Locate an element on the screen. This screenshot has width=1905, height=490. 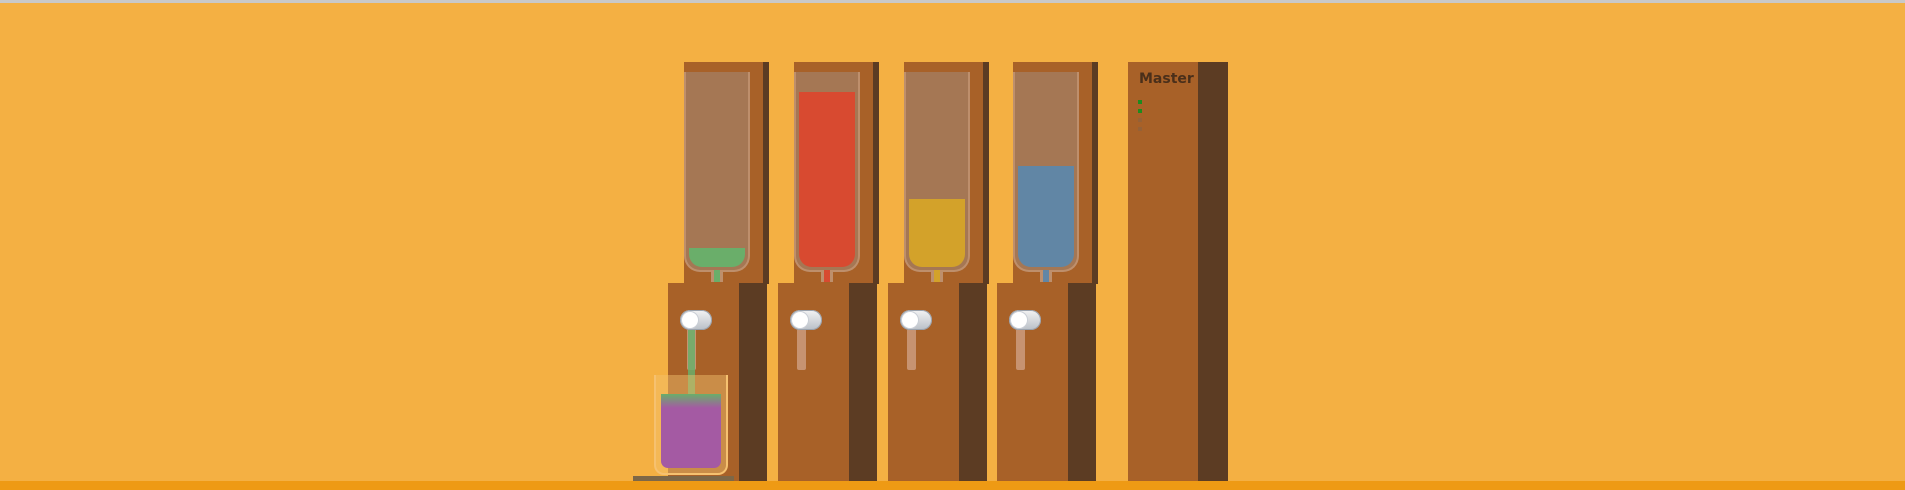
master-front: Master is located at coordinates (1163, 272).